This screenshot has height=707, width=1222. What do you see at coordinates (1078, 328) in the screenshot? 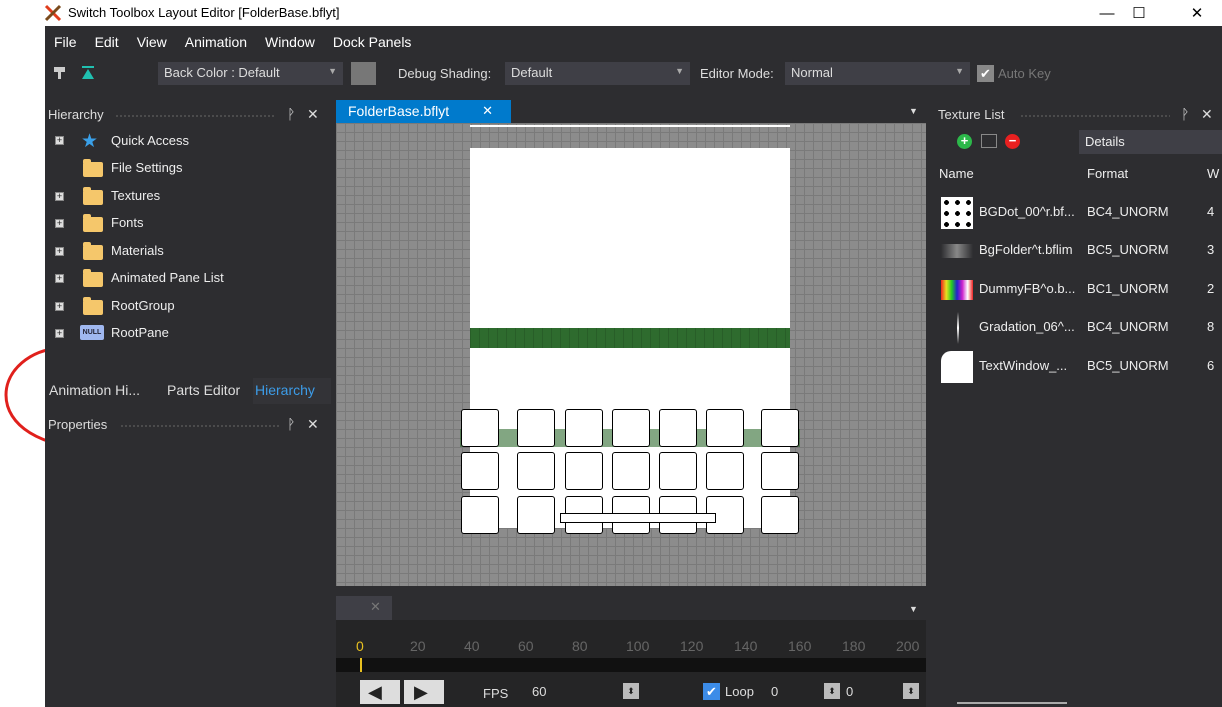
I see `texture-row: Gradation_06^... BC4_UNORM 8` at bounding box center [1078, 328].